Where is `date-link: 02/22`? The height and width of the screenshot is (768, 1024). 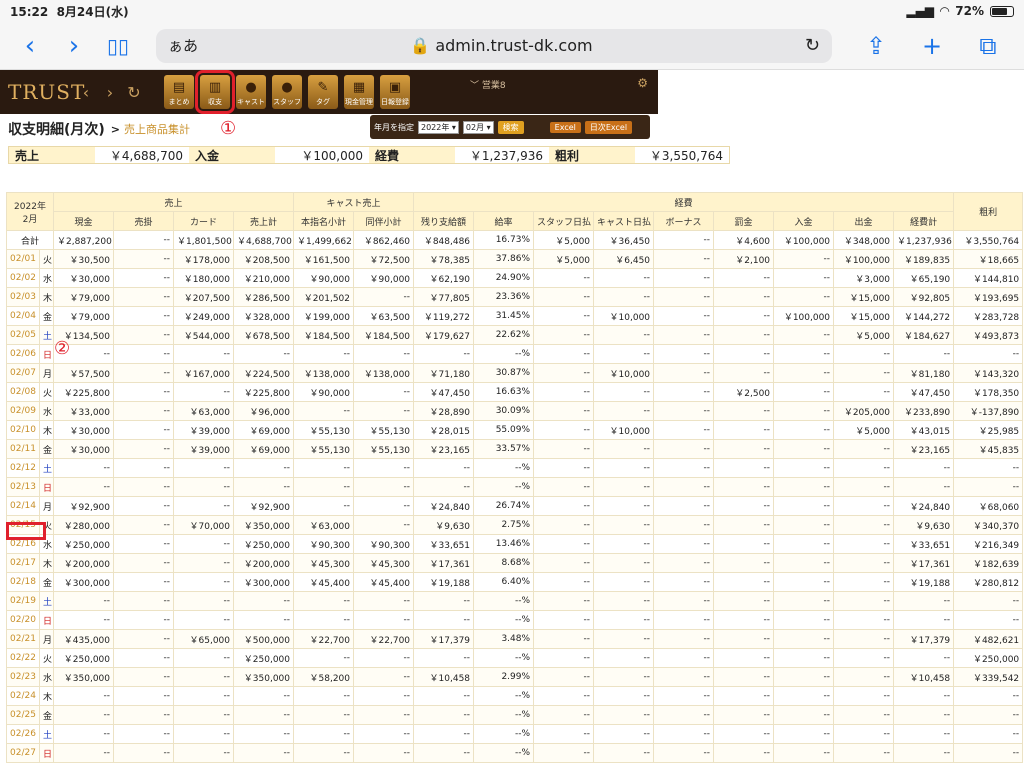
date-link: 02/22 is located at coordinates (23, 658).